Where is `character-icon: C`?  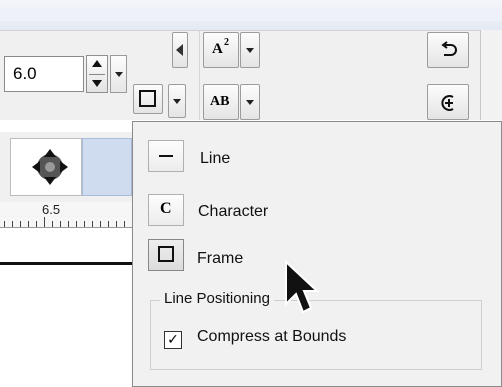 character-icon: C is located at coordinates (166, 208).